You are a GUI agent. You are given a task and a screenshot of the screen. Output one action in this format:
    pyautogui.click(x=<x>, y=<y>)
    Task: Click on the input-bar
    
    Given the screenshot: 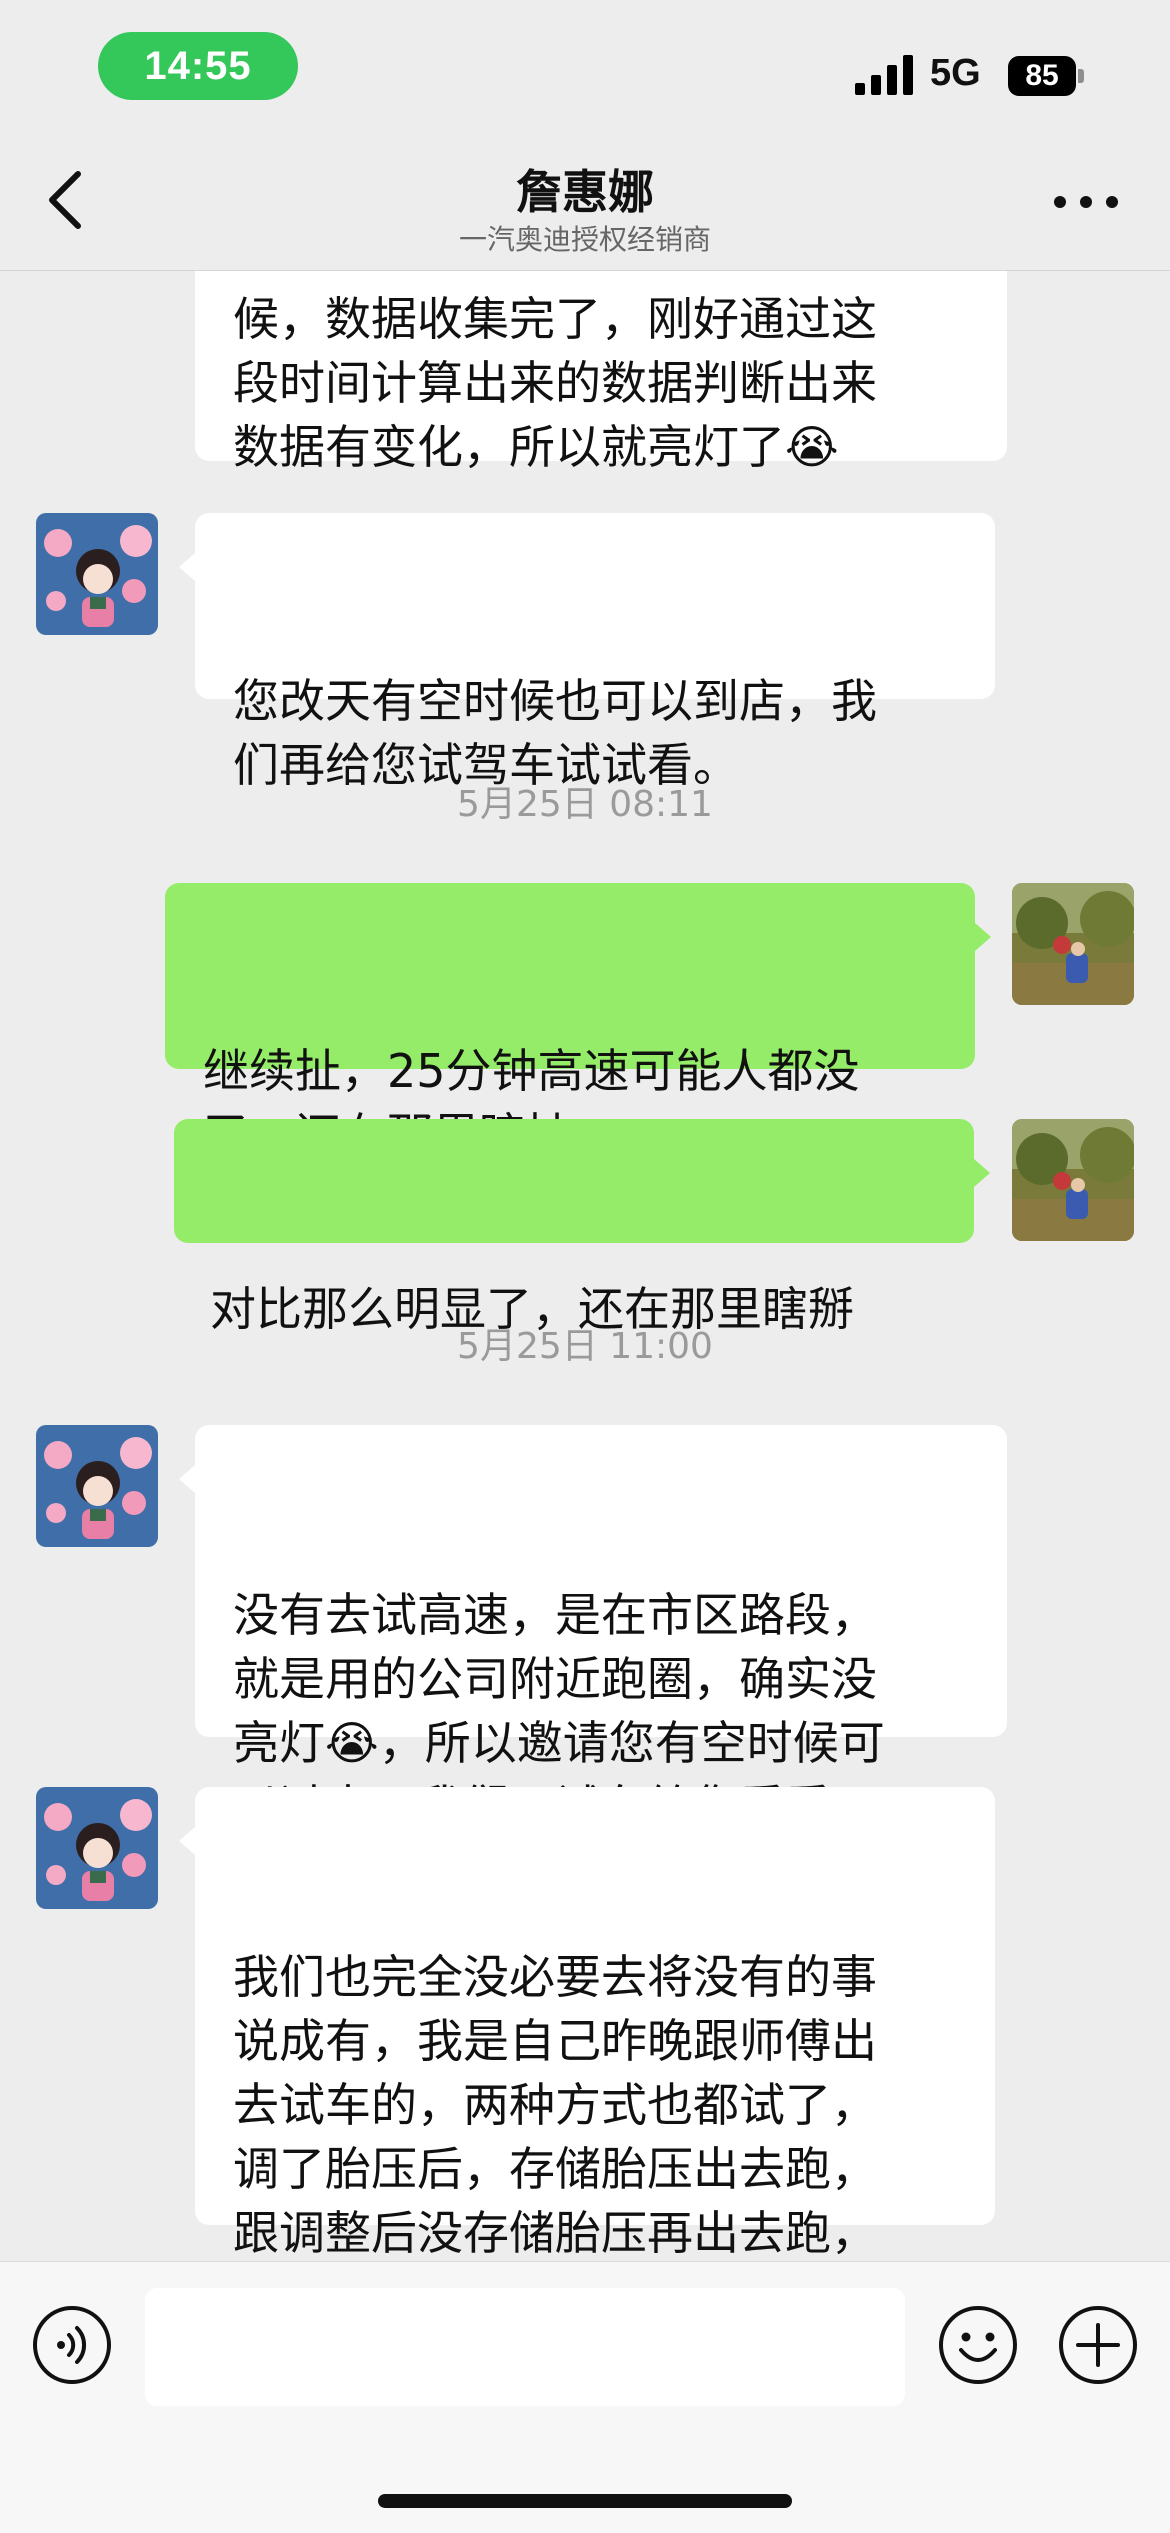 What is the action you would take?
    pyautogui.click(x=585, y=2397)
    